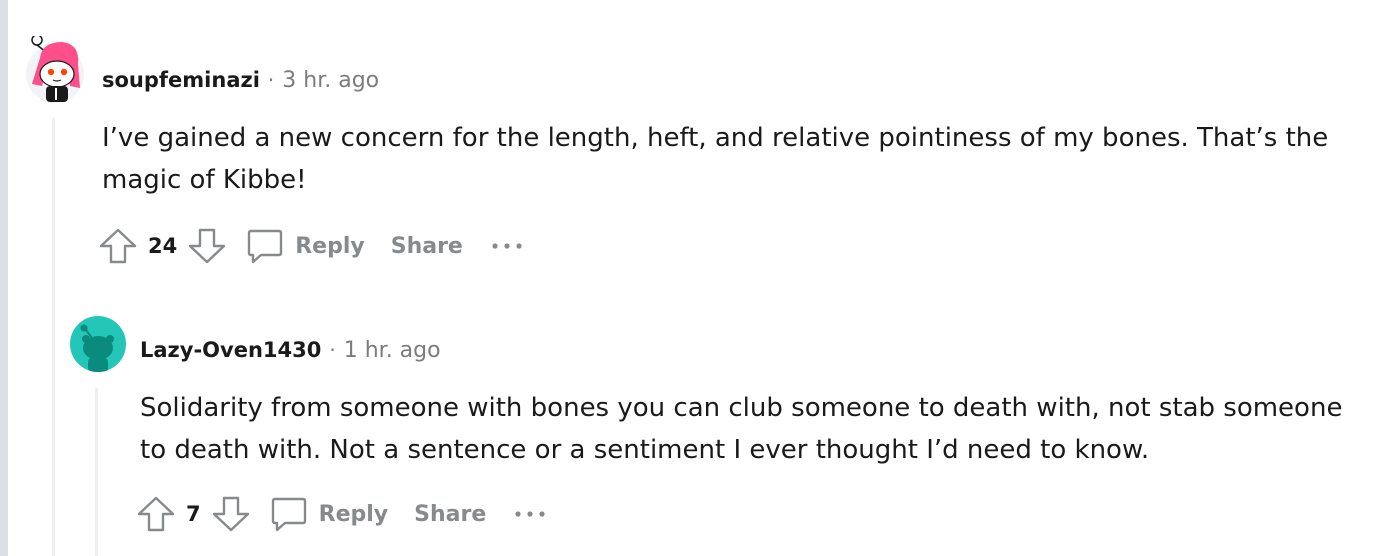 The image size is (1396, 556). What do you see at coordinates (98, 344) in the screenshot?
I see `default-snoo-avatar-icon` at bounding box center [98, 344].